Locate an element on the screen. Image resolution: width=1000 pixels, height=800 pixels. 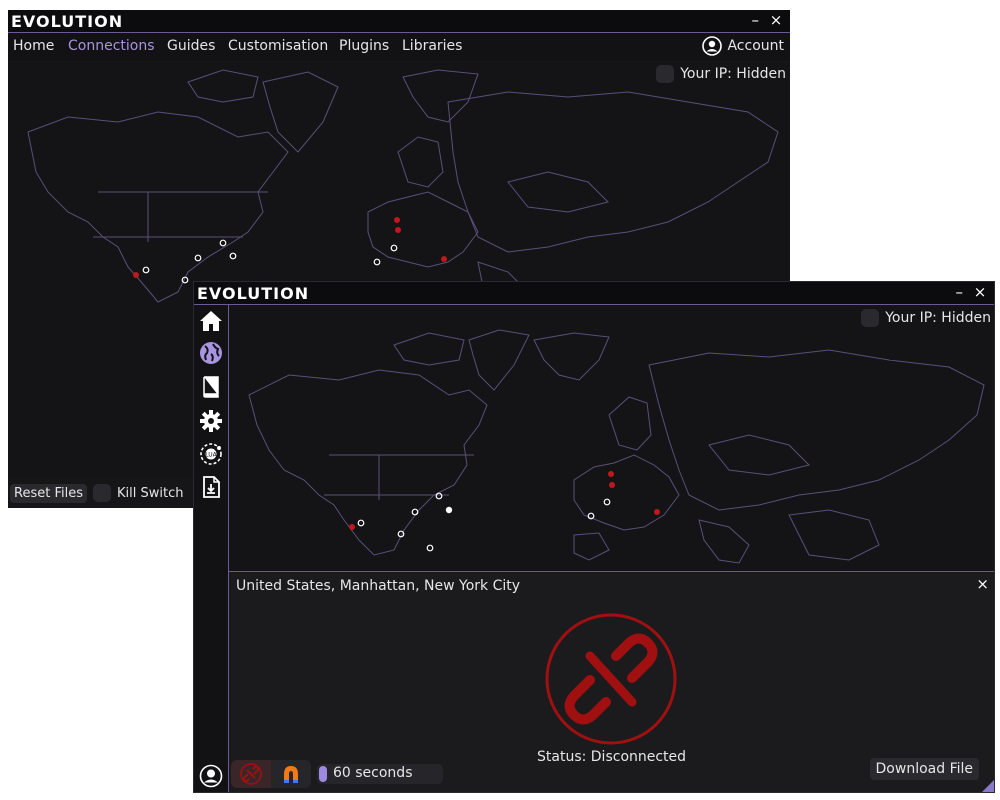
home-icon is located at coordinates (211, 321).